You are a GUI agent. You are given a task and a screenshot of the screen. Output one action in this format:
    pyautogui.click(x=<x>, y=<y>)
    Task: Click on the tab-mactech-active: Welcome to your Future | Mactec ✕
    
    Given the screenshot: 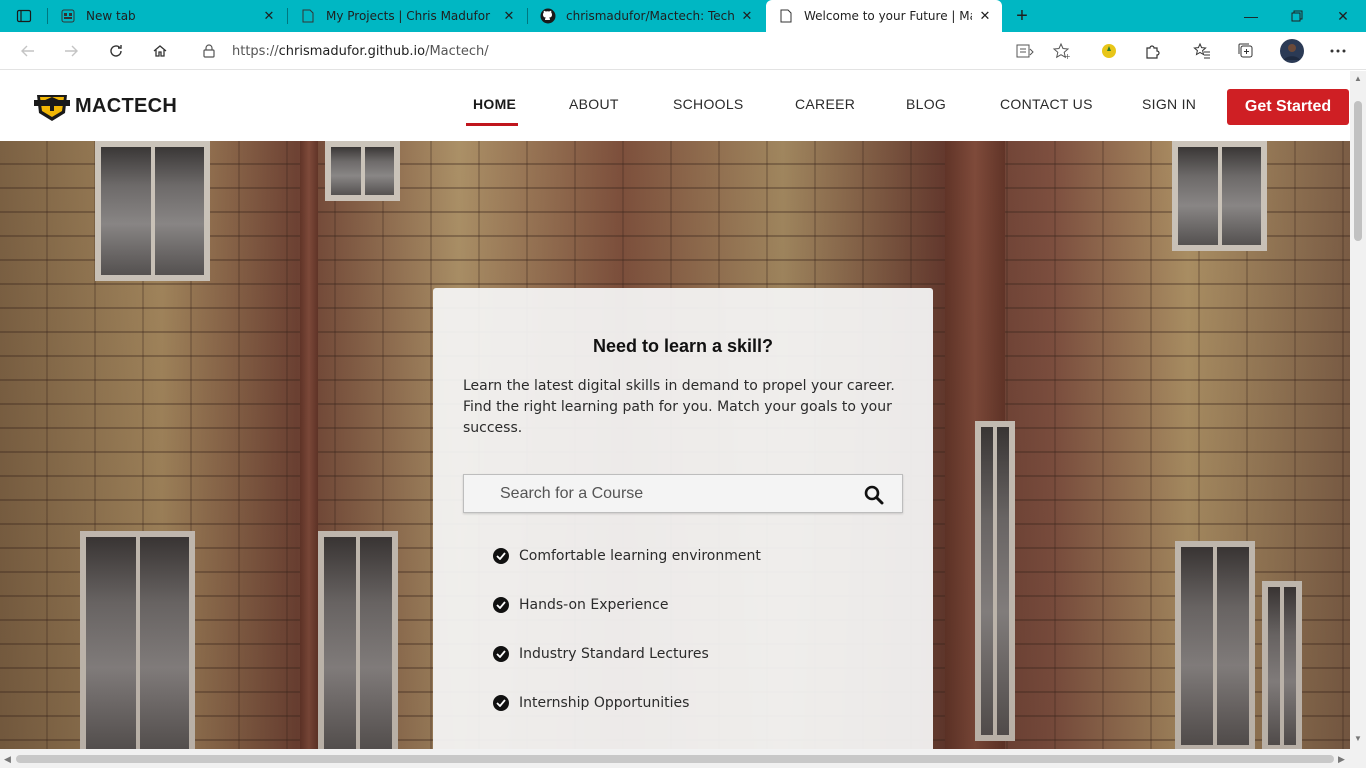 What is the action you would take?
    pyautogui.click(x=884, y=16)
    